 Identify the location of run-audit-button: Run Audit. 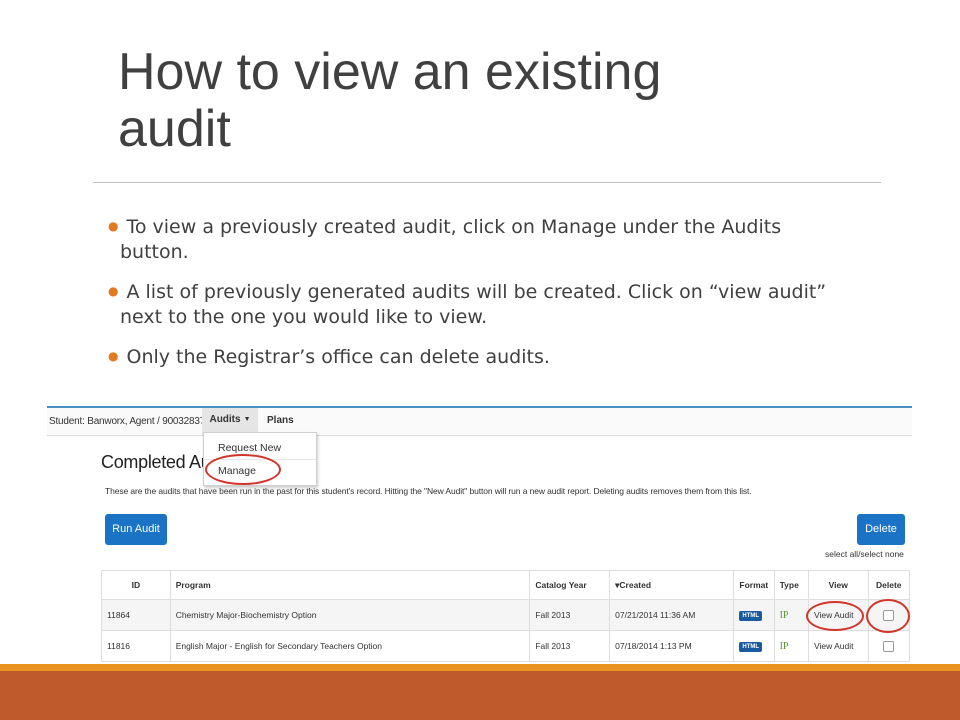
(136, 529).